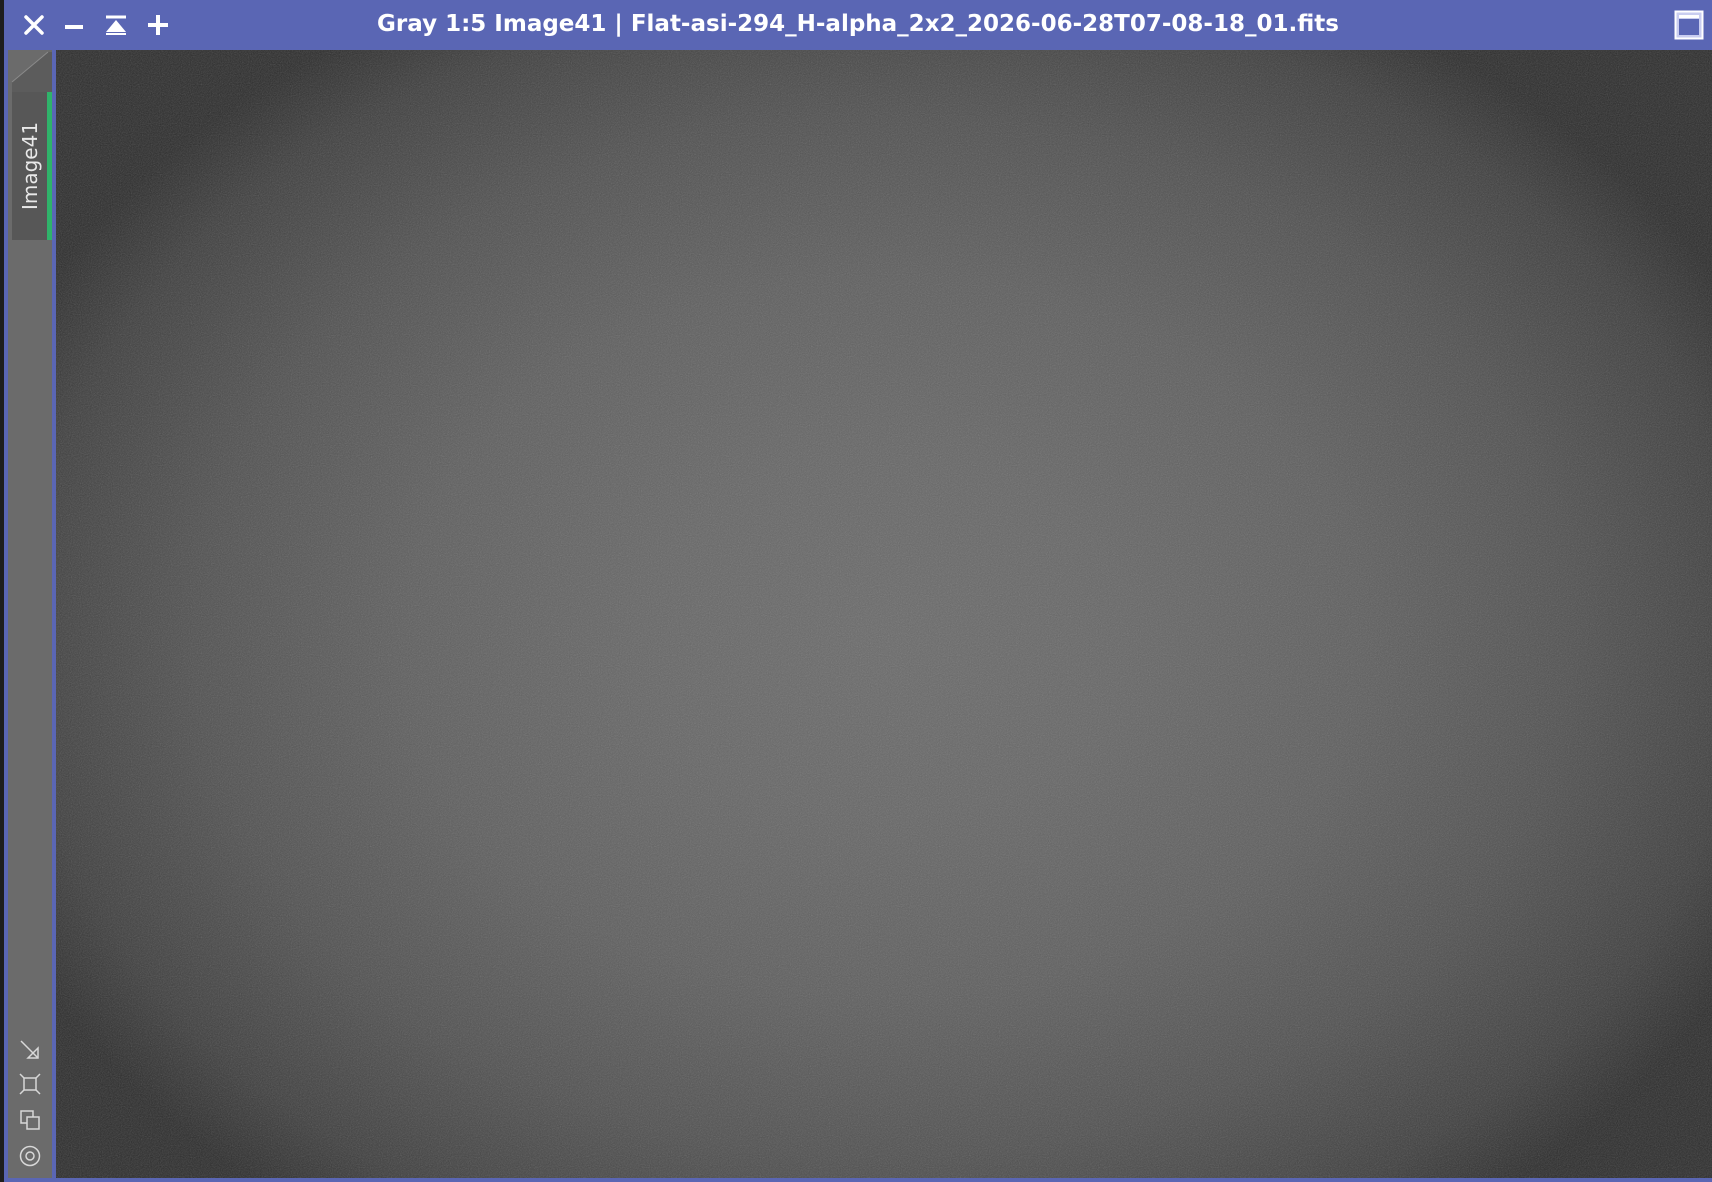  I want to click on maximize-button, so click(1689, 25).